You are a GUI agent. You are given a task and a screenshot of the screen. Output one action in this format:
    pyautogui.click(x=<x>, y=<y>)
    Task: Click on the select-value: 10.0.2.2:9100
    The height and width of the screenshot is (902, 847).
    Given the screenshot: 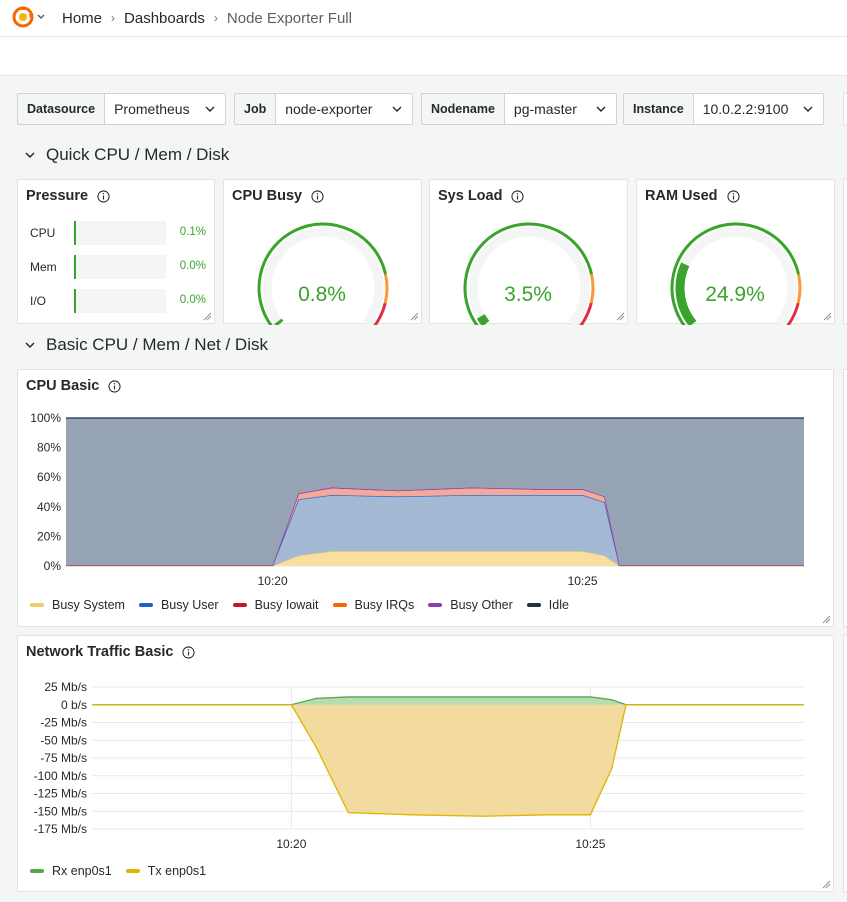 What is the action you would take?
    pyautogui.click(x=745, y=109)
    